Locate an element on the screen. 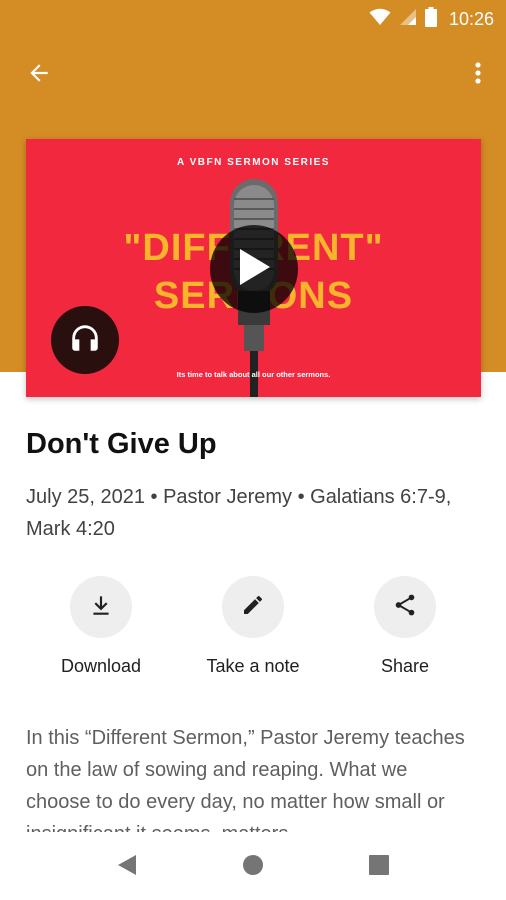  nav-recents-icon is located at coordinates (379, 867).